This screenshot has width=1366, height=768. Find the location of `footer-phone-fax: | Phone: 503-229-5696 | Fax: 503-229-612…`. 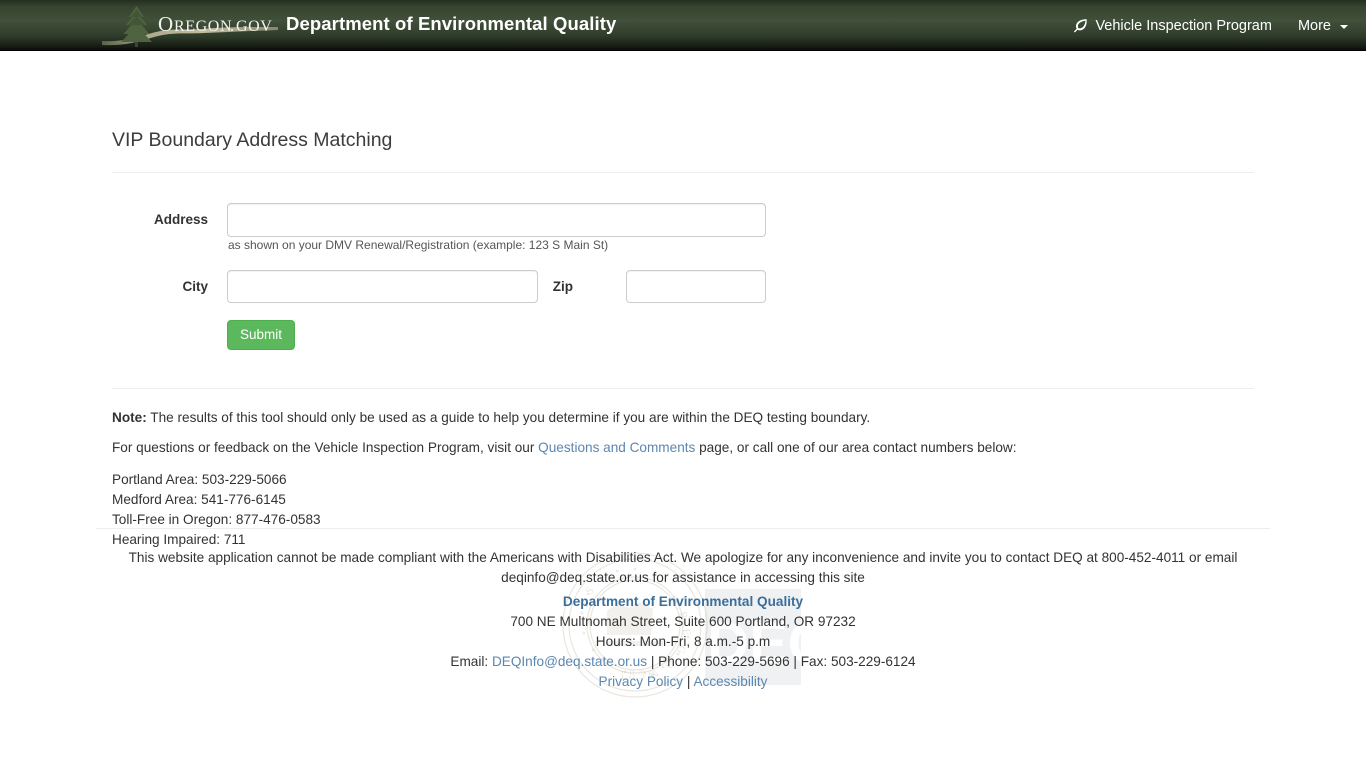

footer-phone-fax: | Phone: 503-229-5696 | Fax: 503-229-612… is located at coordinates (781, 661).